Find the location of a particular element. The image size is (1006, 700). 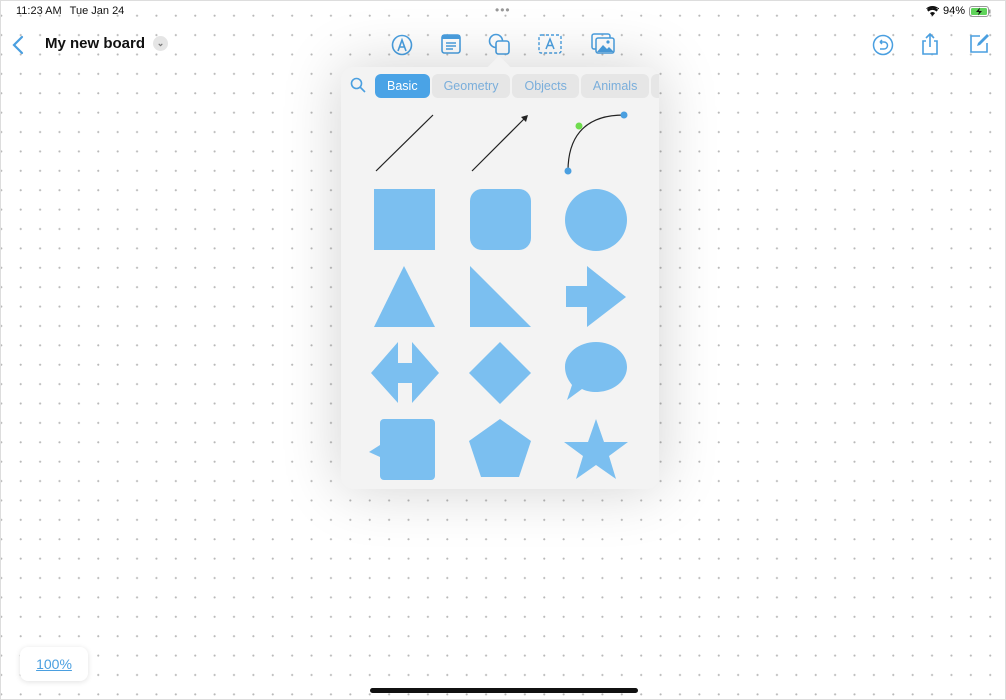

undo-icon is located at coordinates (883, 45).